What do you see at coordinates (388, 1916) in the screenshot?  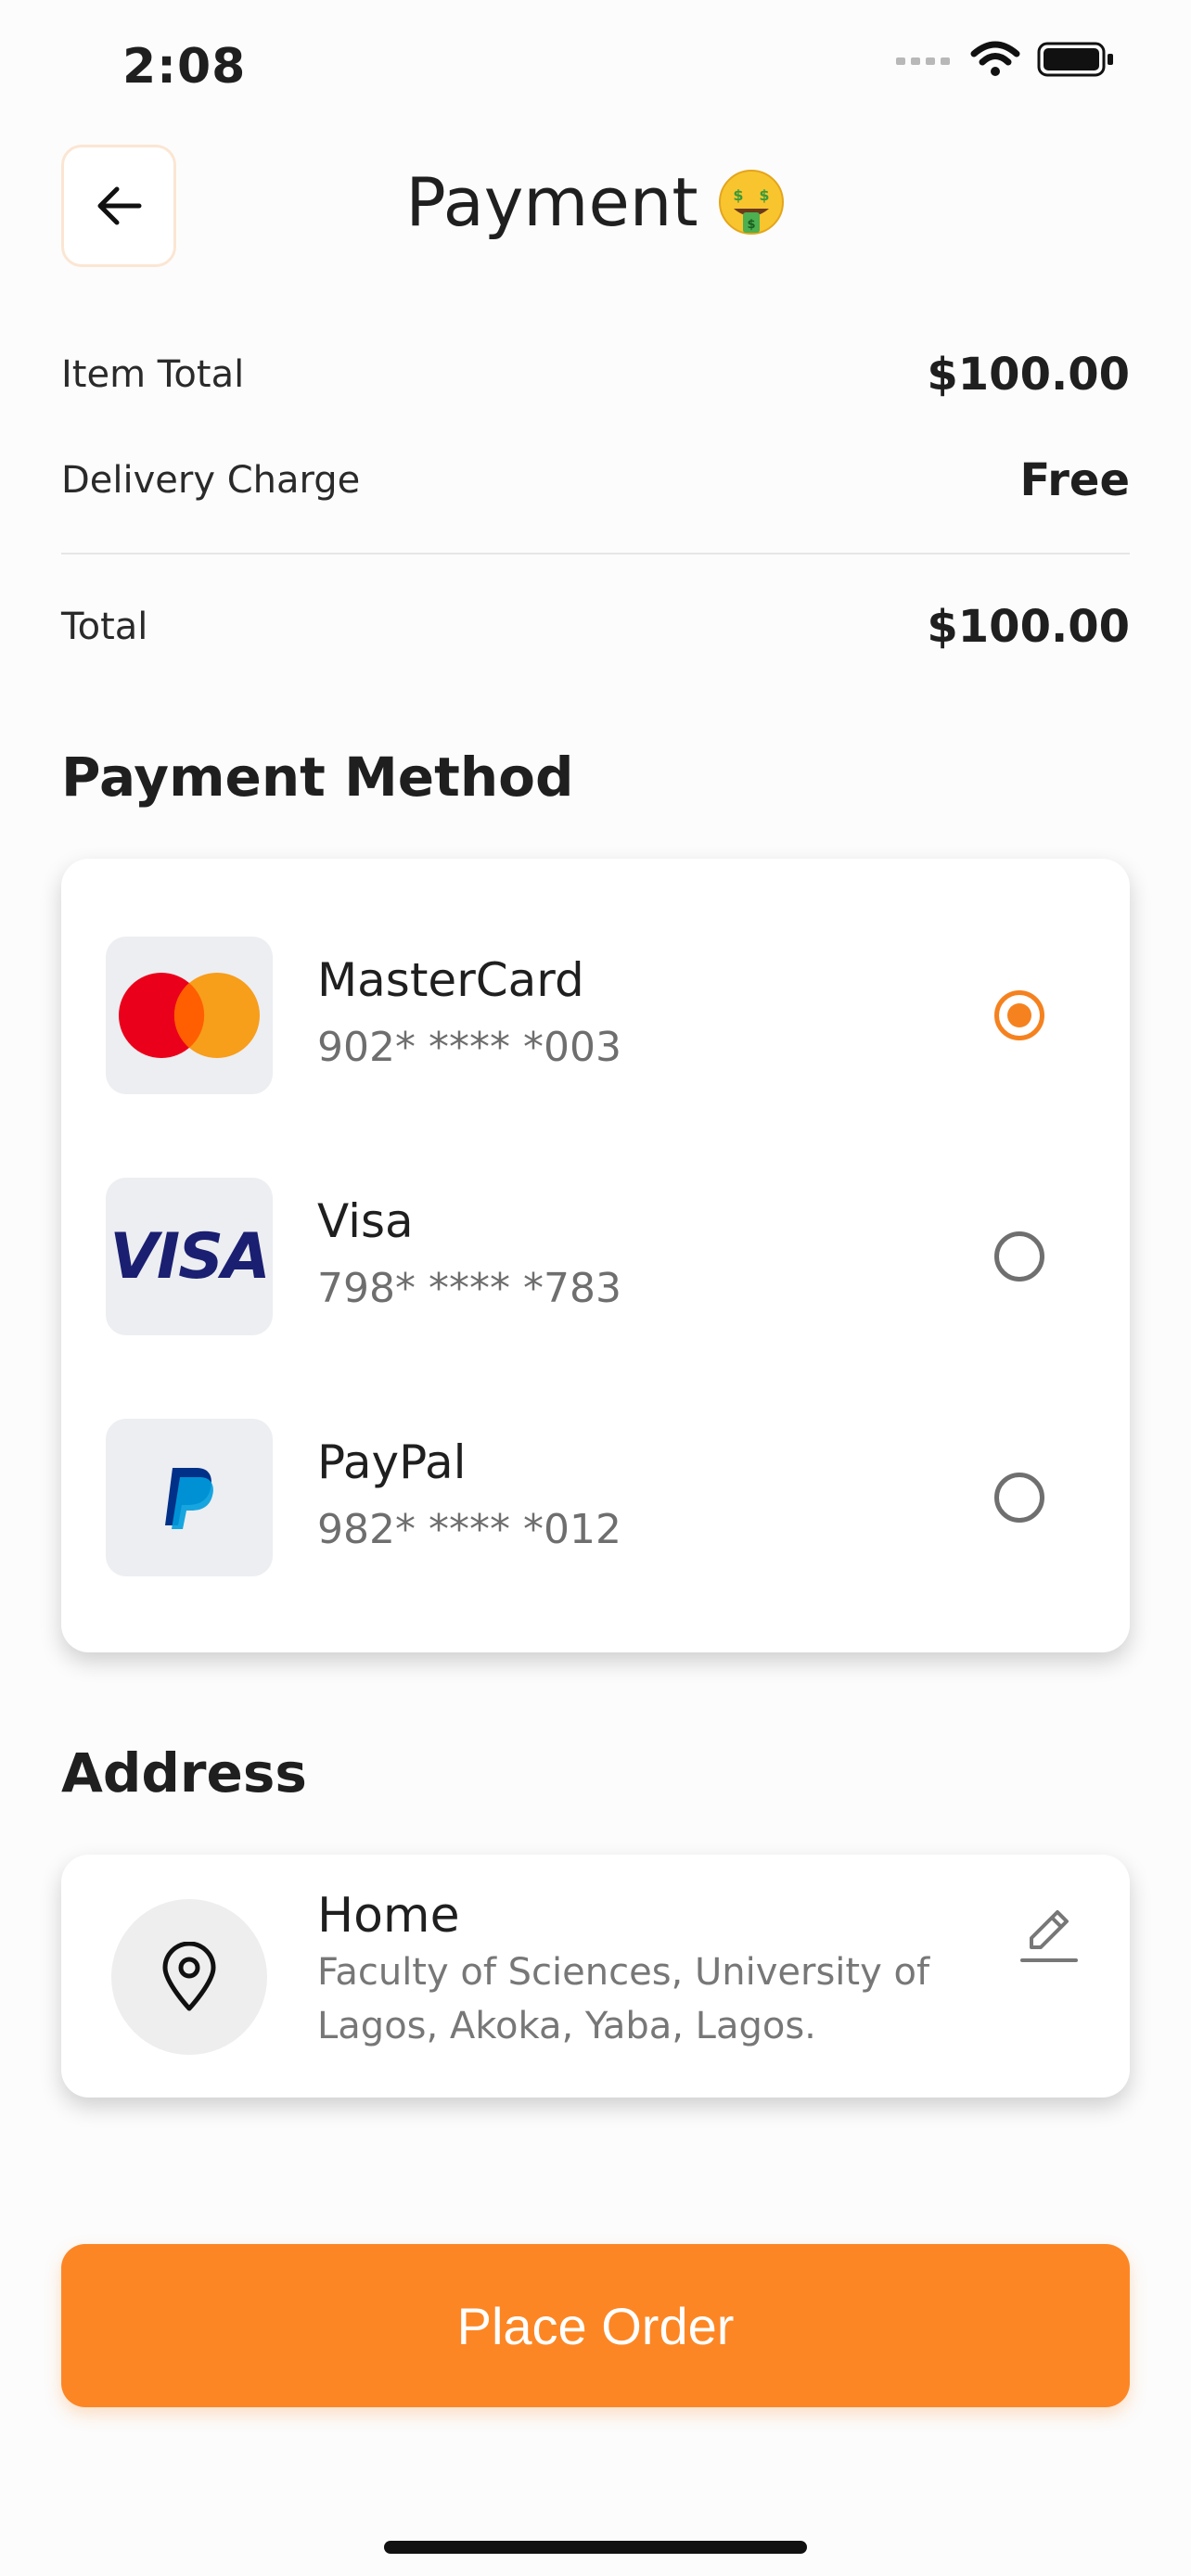 I see `address-name: Home` at bounding box center [388, 1916].